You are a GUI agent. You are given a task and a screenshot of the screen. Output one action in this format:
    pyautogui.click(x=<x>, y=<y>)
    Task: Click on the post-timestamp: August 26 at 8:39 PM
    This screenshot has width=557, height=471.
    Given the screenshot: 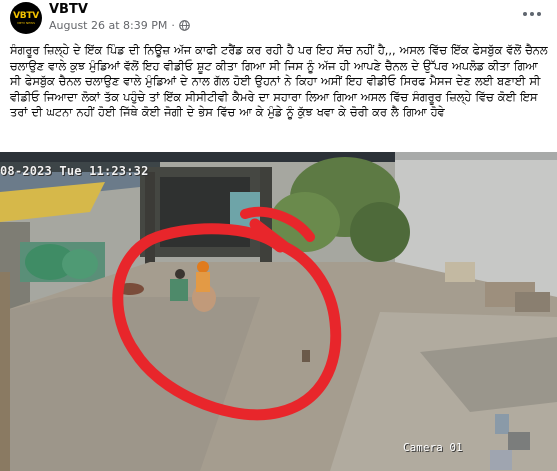 What is the action you would take?
    pyautogui.click(x=108, y=25)
    